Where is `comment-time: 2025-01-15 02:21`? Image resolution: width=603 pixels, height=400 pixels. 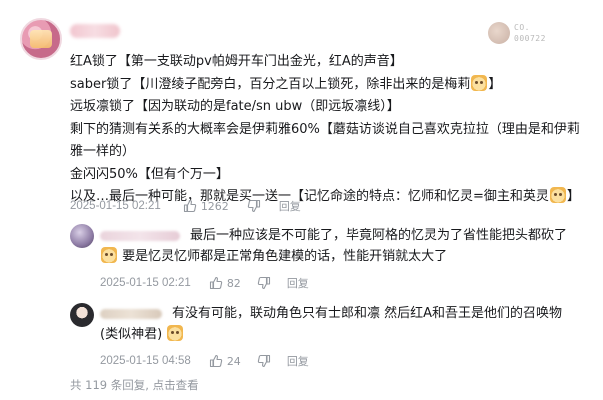 comment-time: 2025-01-15 02:21 is located at coordinates (115, 206).